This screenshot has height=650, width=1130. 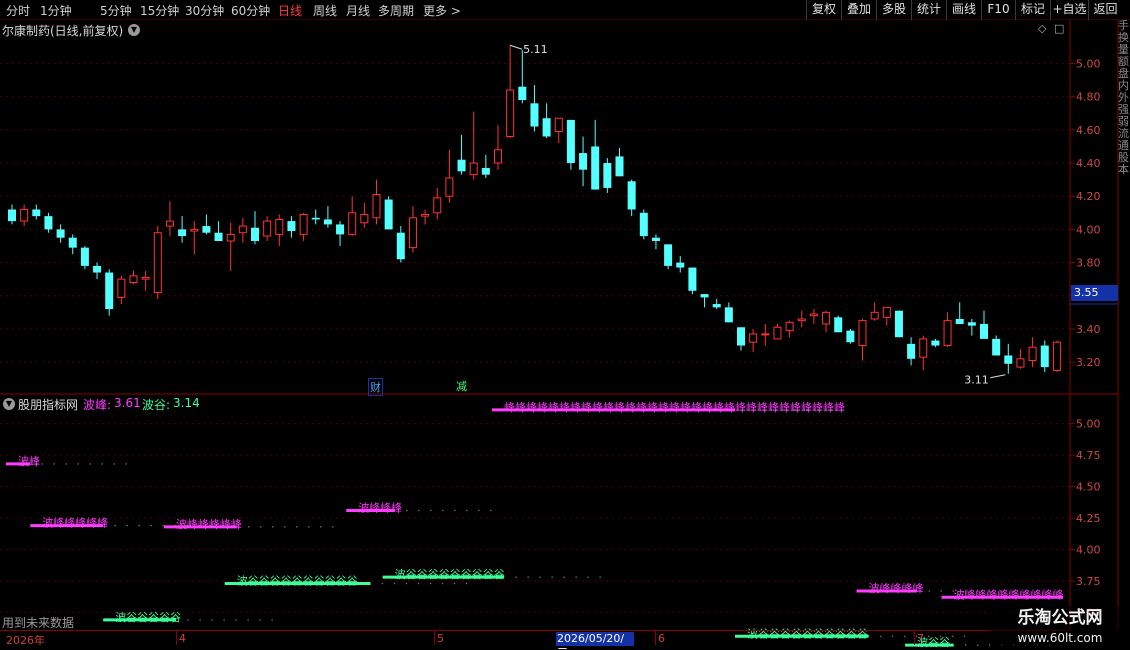 I want to click on peak-value: 3.61, so click(x=127, y=403).